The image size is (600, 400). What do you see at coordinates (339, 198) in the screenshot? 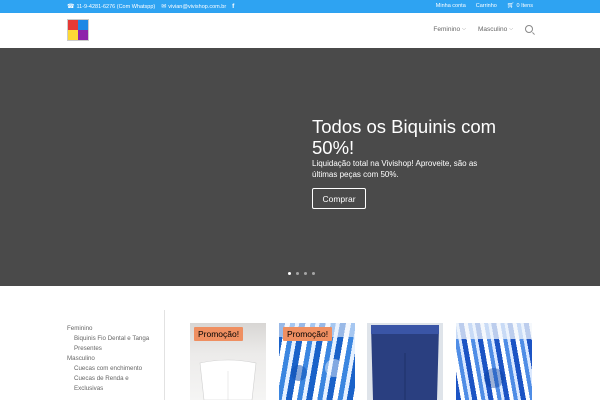
I see `comprar-button: Comprar` at bounding box center [339, 198].